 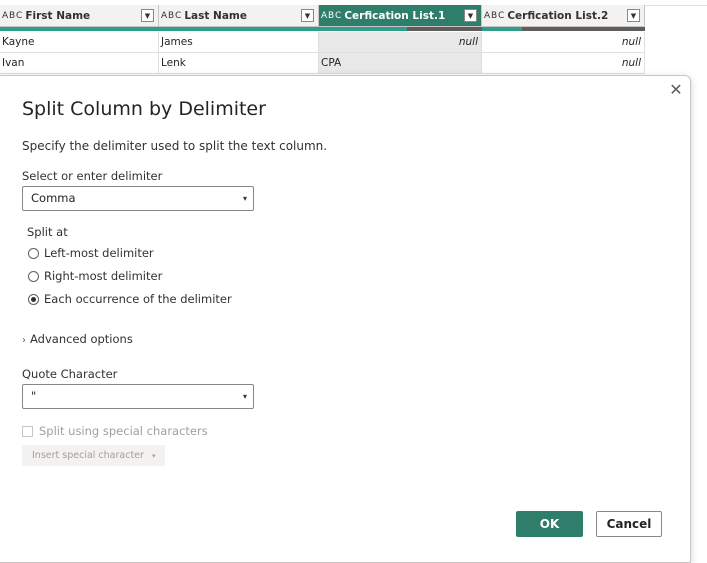 I want to click on column-header-label: First Name, so click(x=58, y=15).